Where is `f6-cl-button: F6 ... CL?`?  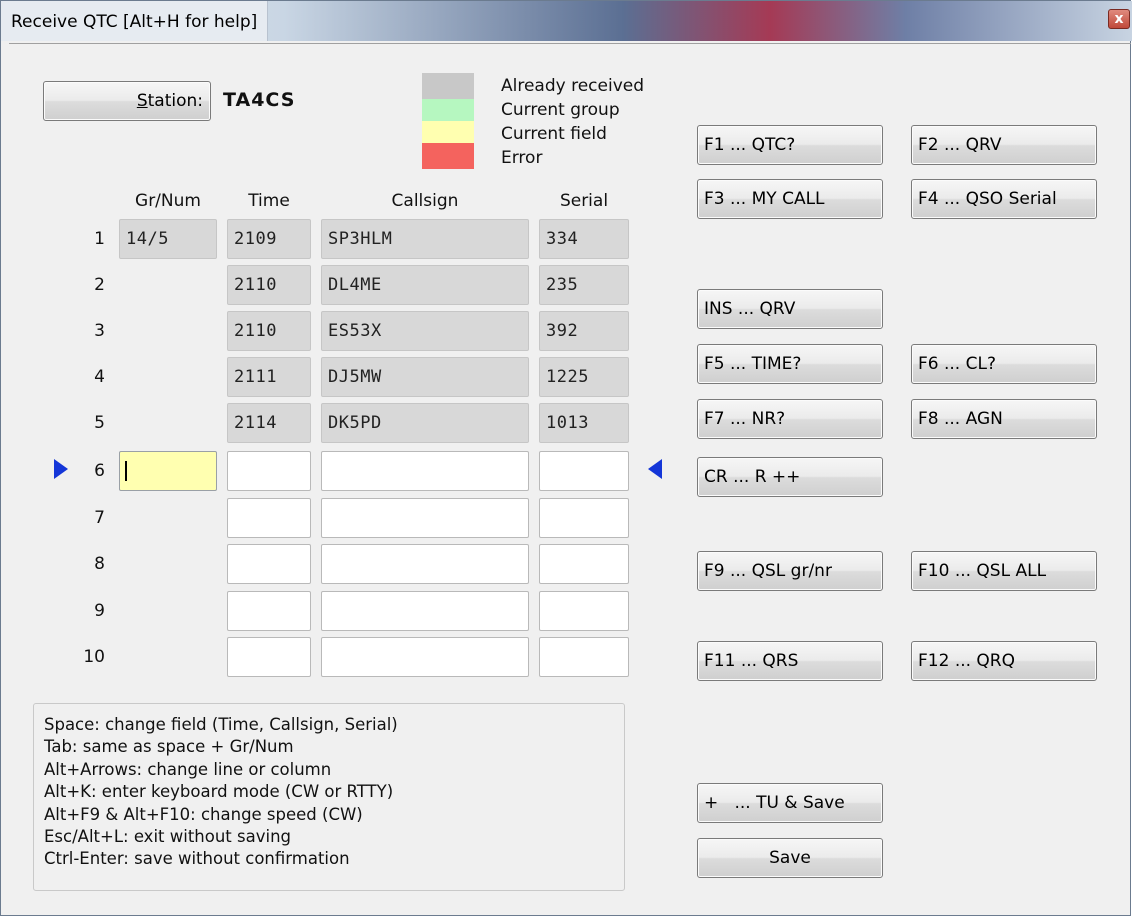
f6-cl-button: F6 ... CL? is located at coordinates (1004, 364).